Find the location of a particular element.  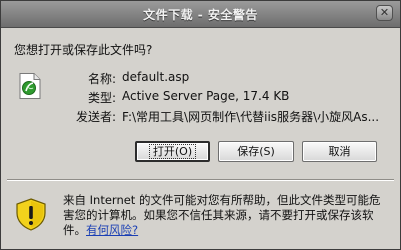

risk-link: 有何风险? is located at coordinates (112, 230).